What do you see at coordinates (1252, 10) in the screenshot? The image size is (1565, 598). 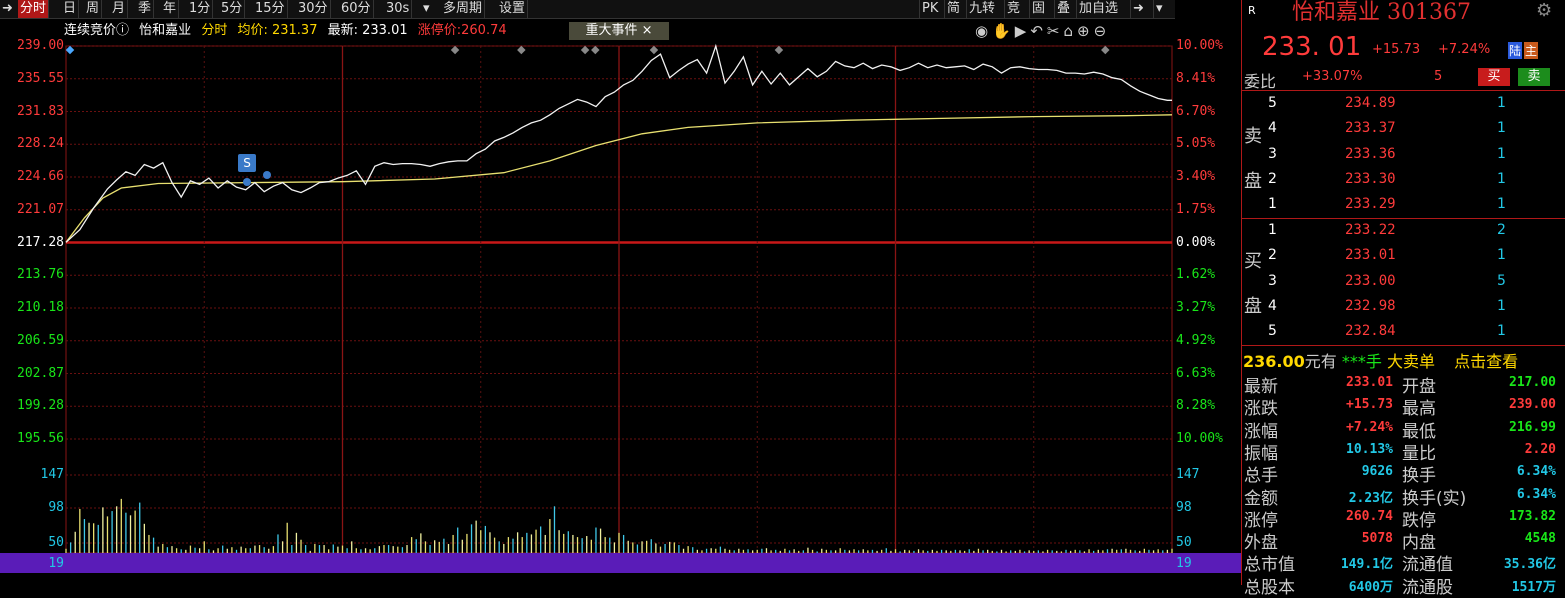 I see `r-badge: R` at bounding box center [1252, 10].